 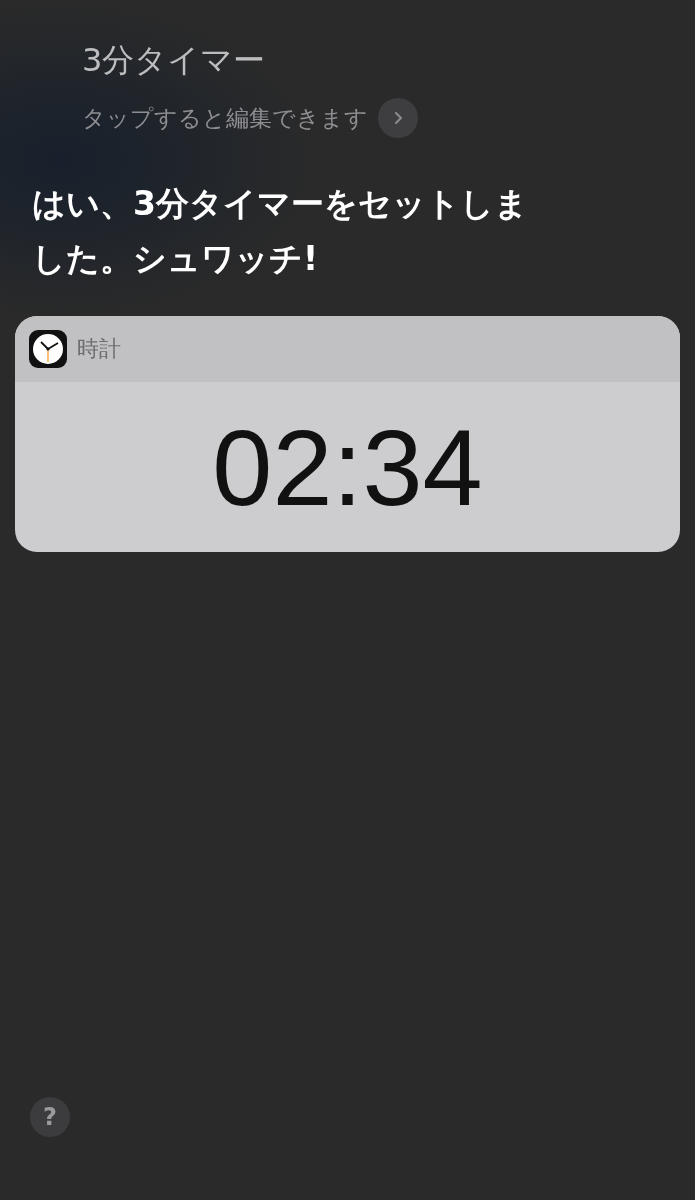 What do you see at coordinates (388, 60) in the screenshot?
I see `query-text: 3分タイマー` at bounding box center [388, 60].